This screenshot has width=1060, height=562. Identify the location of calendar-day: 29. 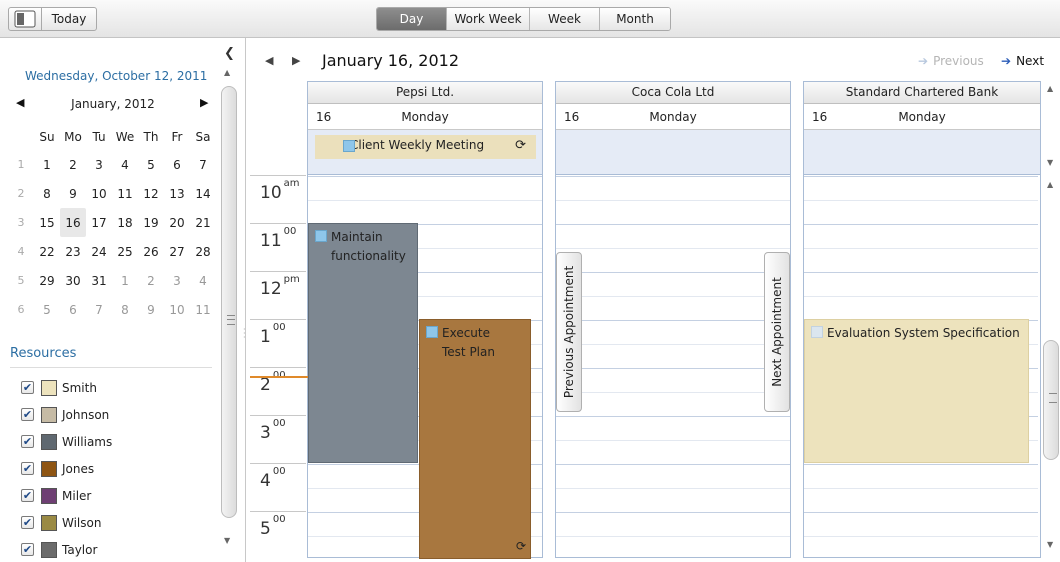
(47, 280).